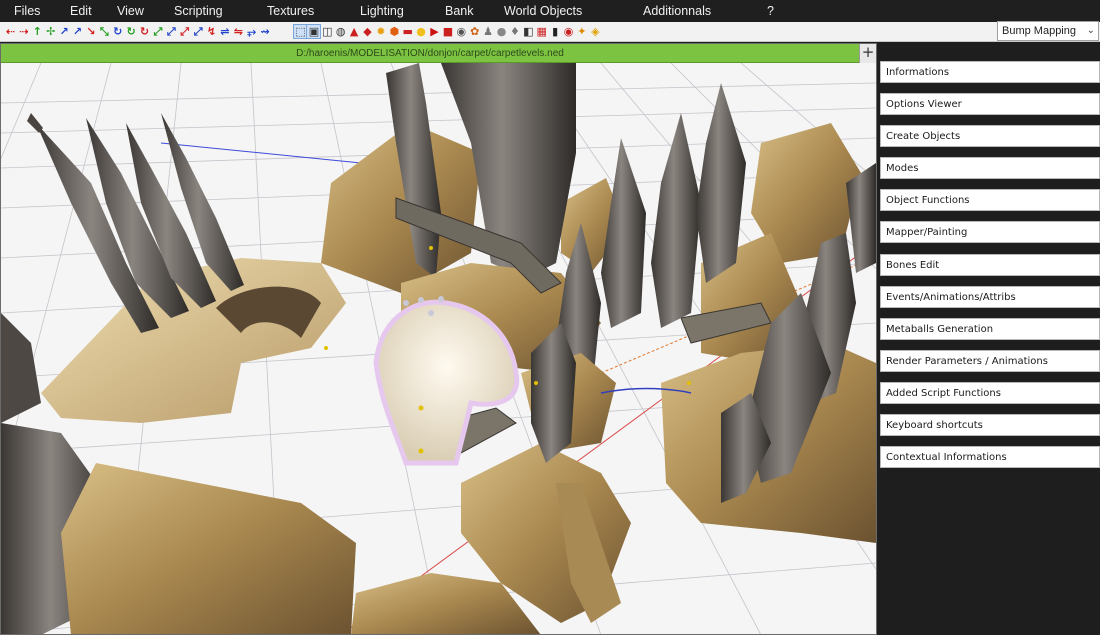 The width and height of the screenshot is (1100, 635). I want to click on panel-informations: Informations, so click(990, 72).